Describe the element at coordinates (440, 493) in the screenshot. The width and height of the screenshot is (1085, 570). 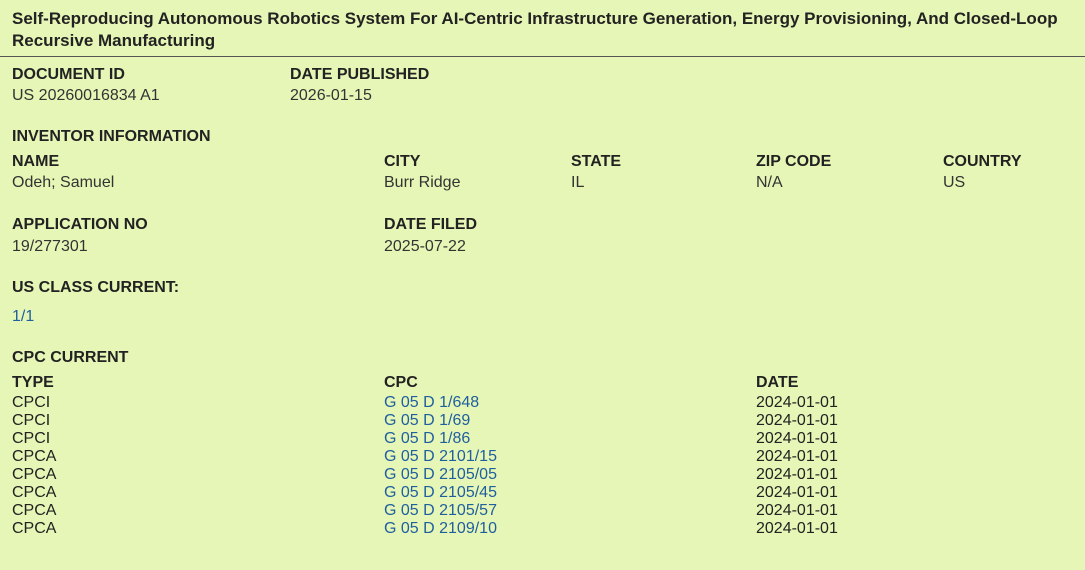
I see `cpc-code-link: G 05 D 2105/45` at that location.